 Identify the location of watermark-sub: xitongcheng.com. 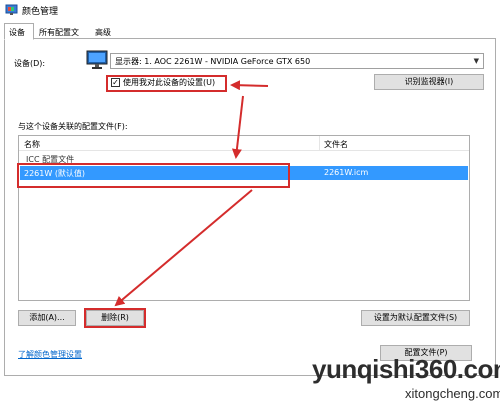
(452, 393).